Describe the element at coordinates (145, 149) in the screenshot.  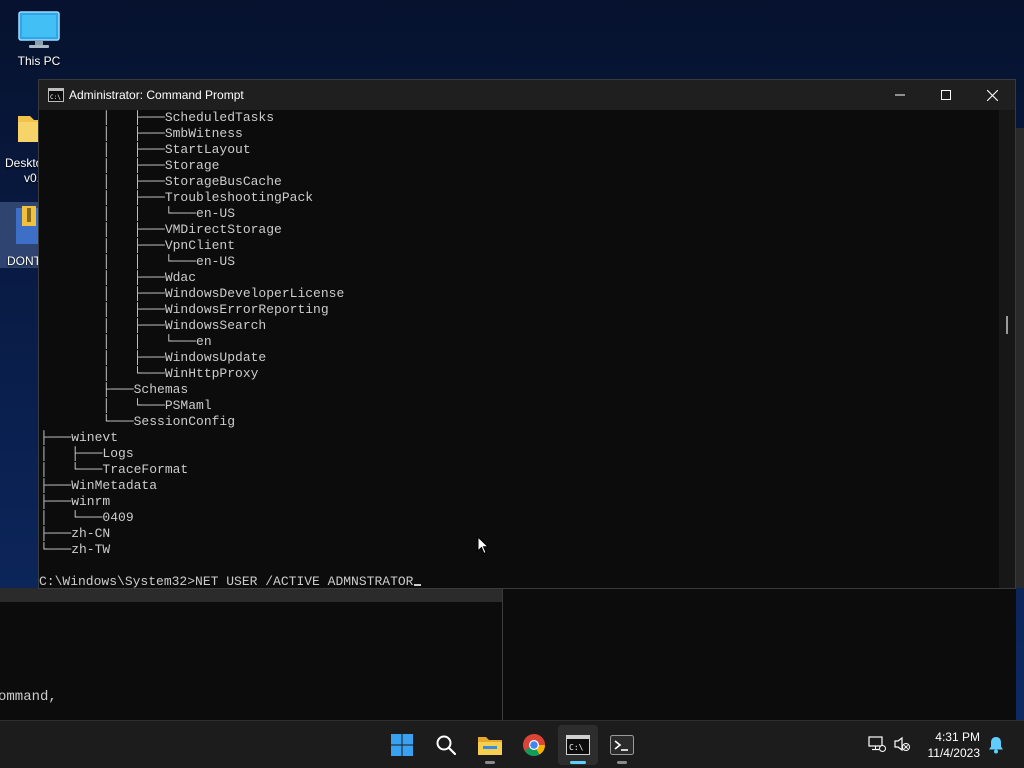
I see `console-line: │ ├───StartLayout` at that location.